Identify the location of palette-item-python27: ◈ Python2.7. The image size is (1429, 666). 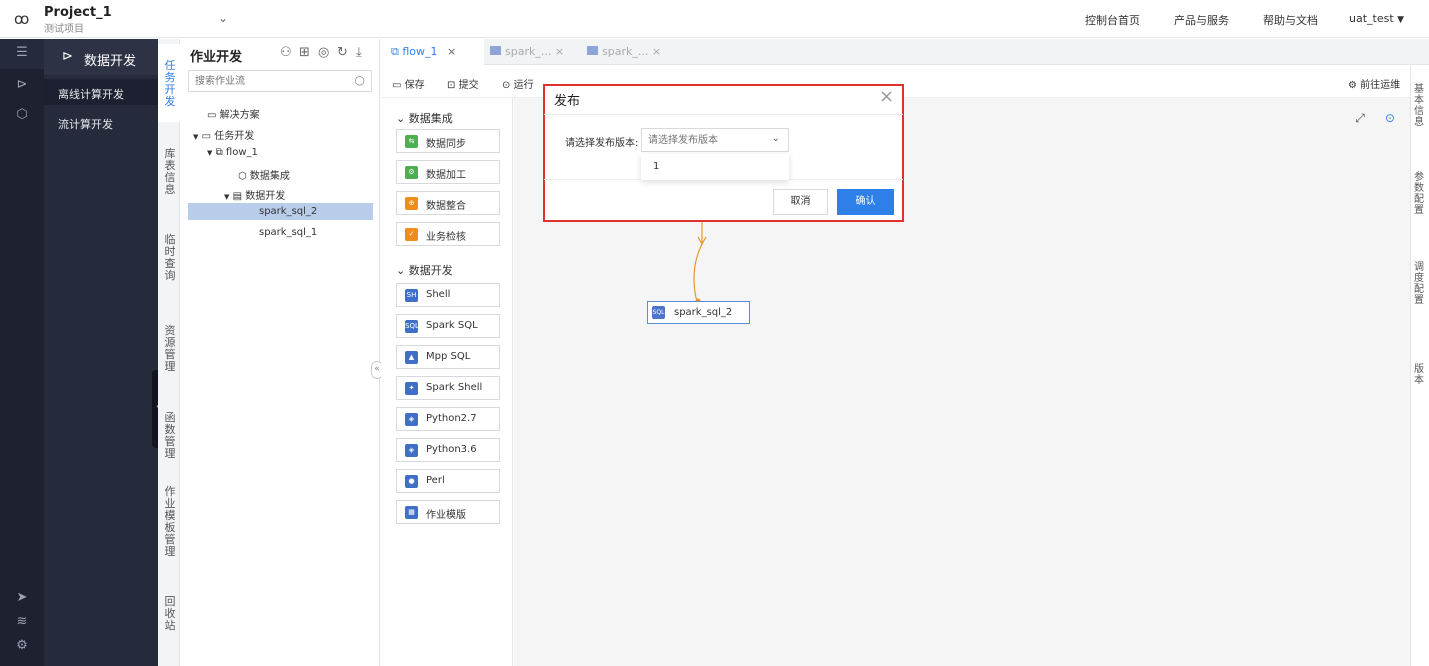
(448, 419).